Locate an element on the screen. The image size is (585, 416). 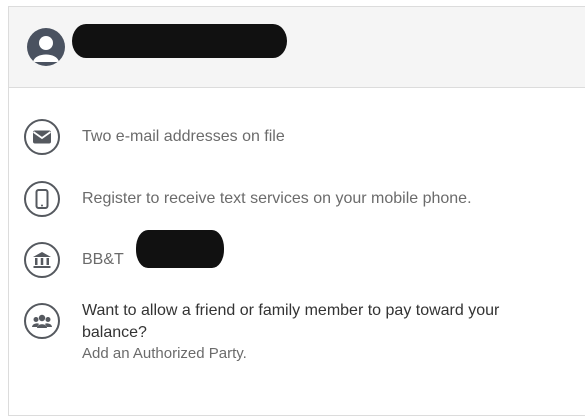
redacted-name is located at coordinates (179, 41).